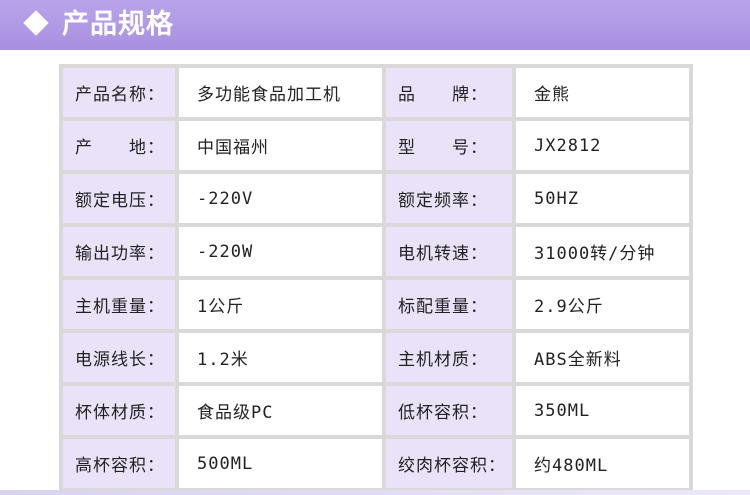 This screenshot has height=495, width=750. What do you see at coordinates (449, 92) in the screenshot?
I see `spec-label: 品 牌：` at bounding box center [449, 92].